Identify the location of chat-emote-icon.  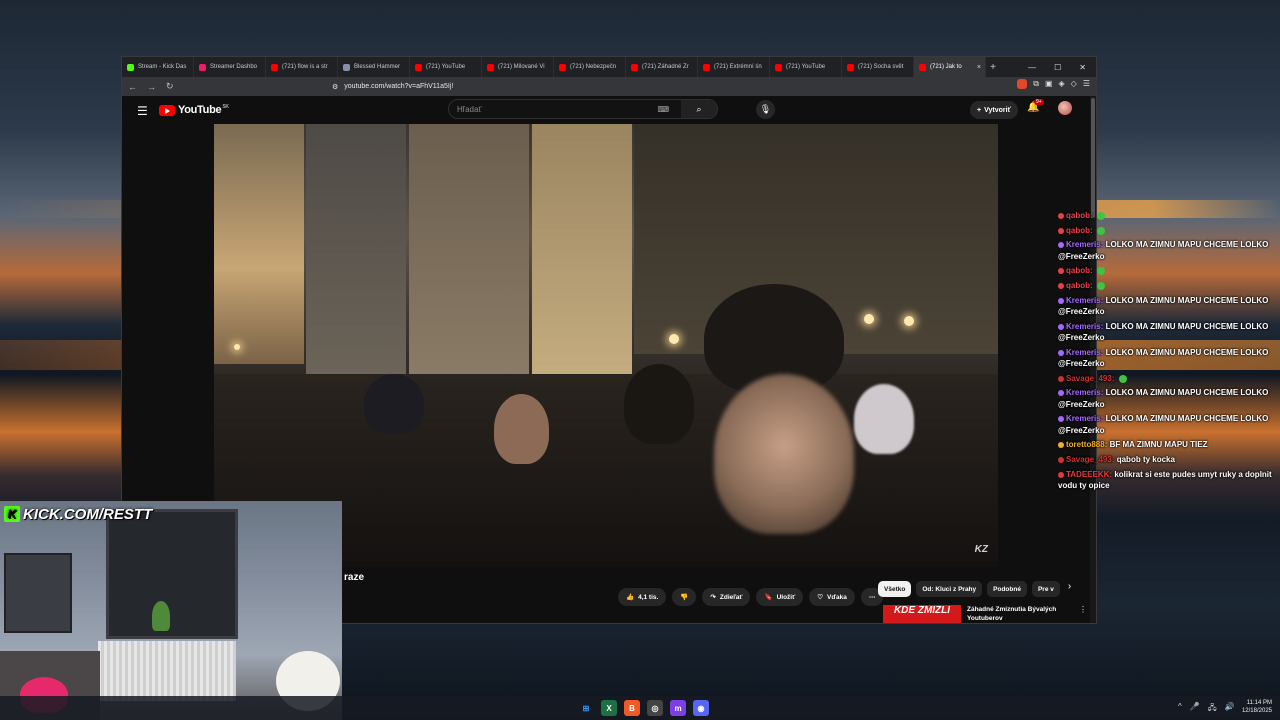
(1100, 271).